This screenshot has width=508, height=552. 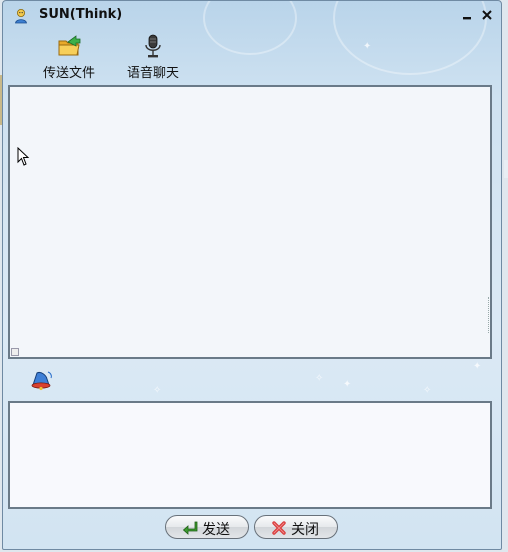 I want to click on mouse-pointer-icon, so click(x=23, y=156).